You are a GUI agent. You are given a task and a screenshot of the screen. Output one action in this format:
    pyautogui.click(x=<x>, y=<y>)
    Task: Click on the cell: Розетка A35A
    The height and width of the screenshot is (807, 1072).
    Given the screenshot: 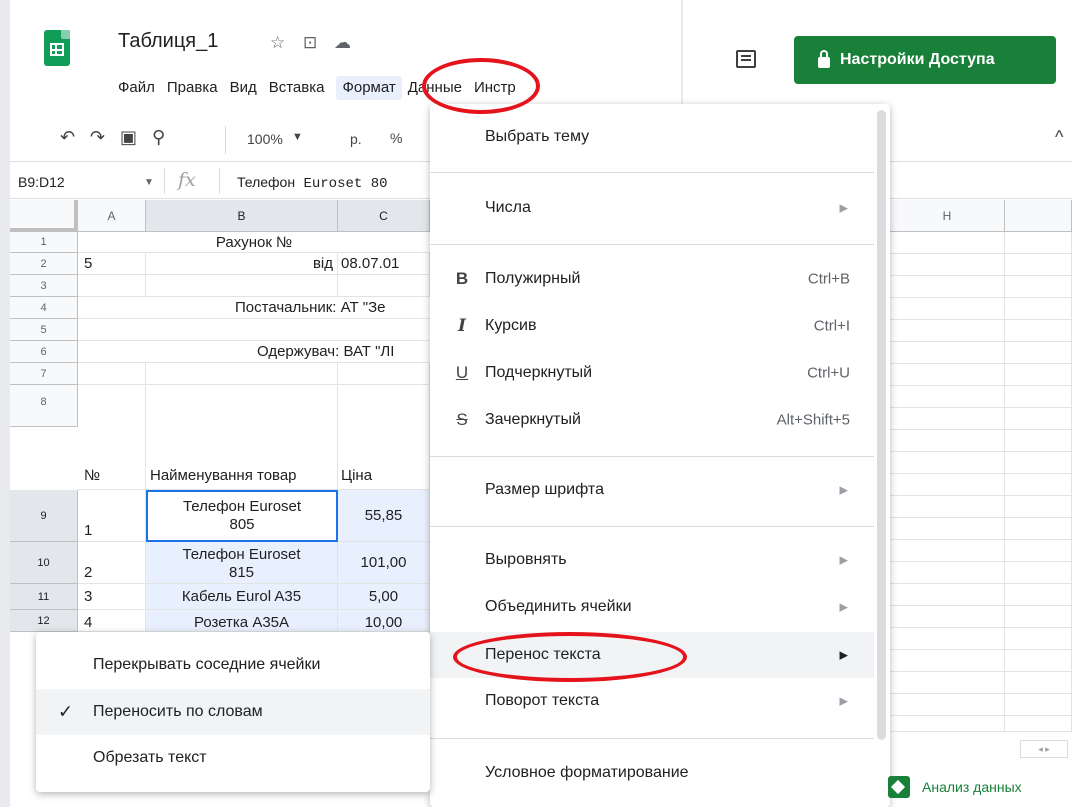 What is the action you would take?
    pyautogui.click(x=242, y=621)
    